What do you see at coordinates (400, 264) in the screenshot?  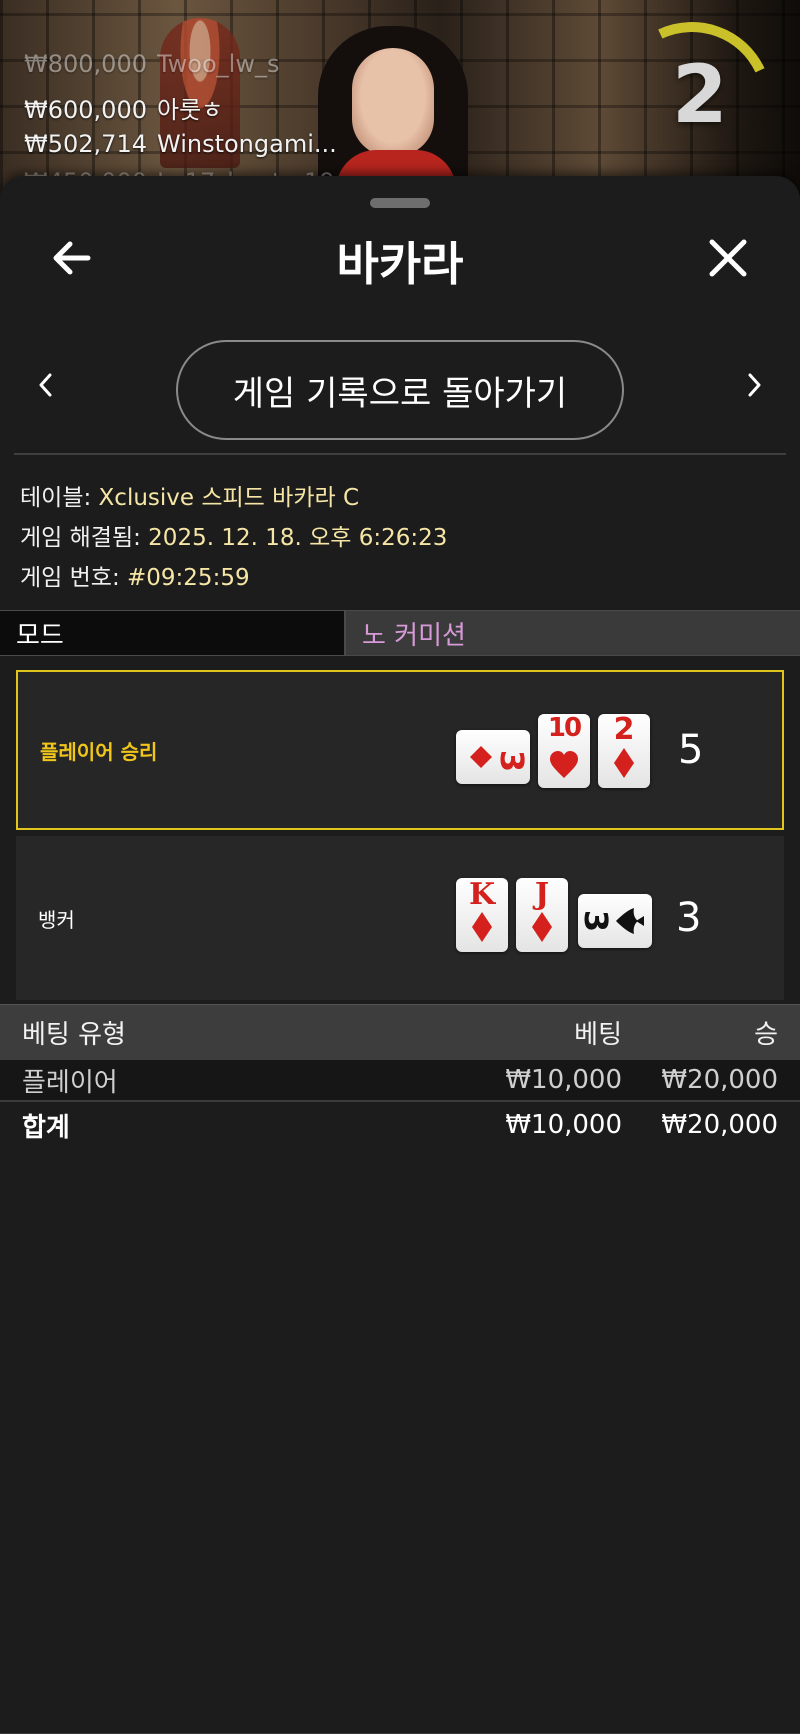 I see `page-title: 바카라` at bounding box center [400, 264].